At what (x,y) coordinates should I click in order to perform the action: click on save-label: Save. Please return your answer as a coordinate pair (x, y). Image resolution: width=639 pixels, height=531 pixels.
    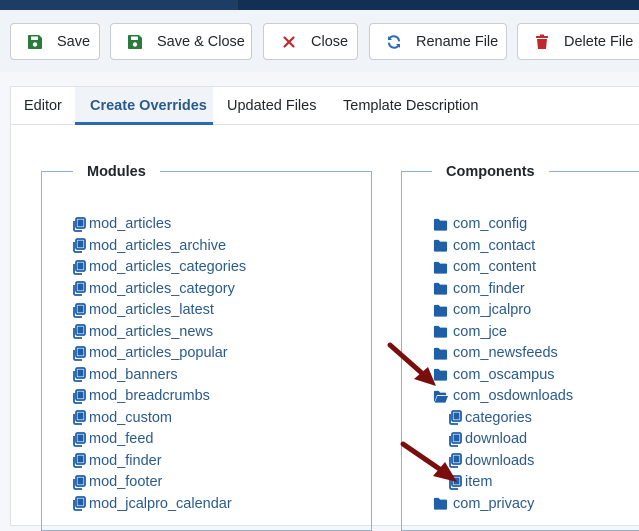
    Looking at the image, I should click on (74, 41).